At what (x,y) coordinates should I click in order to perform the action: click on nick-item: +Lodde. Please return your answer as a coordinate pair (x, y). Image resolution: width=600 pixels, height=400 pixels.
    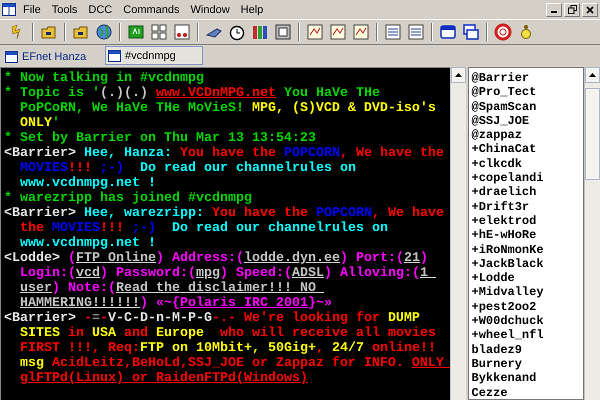
    Looking at the image, I should click on (493, 278).